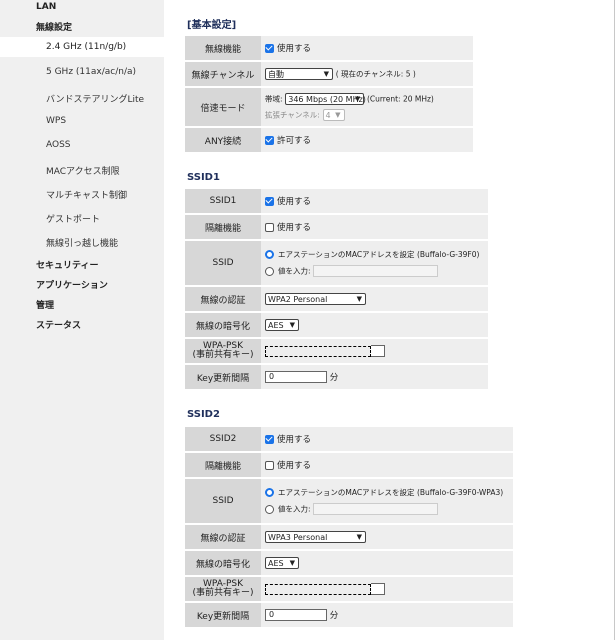  Describe the element at coordinates (387, 563) in the screenshot. I see `ssid2-enc-cell: AES ▼` at that location.